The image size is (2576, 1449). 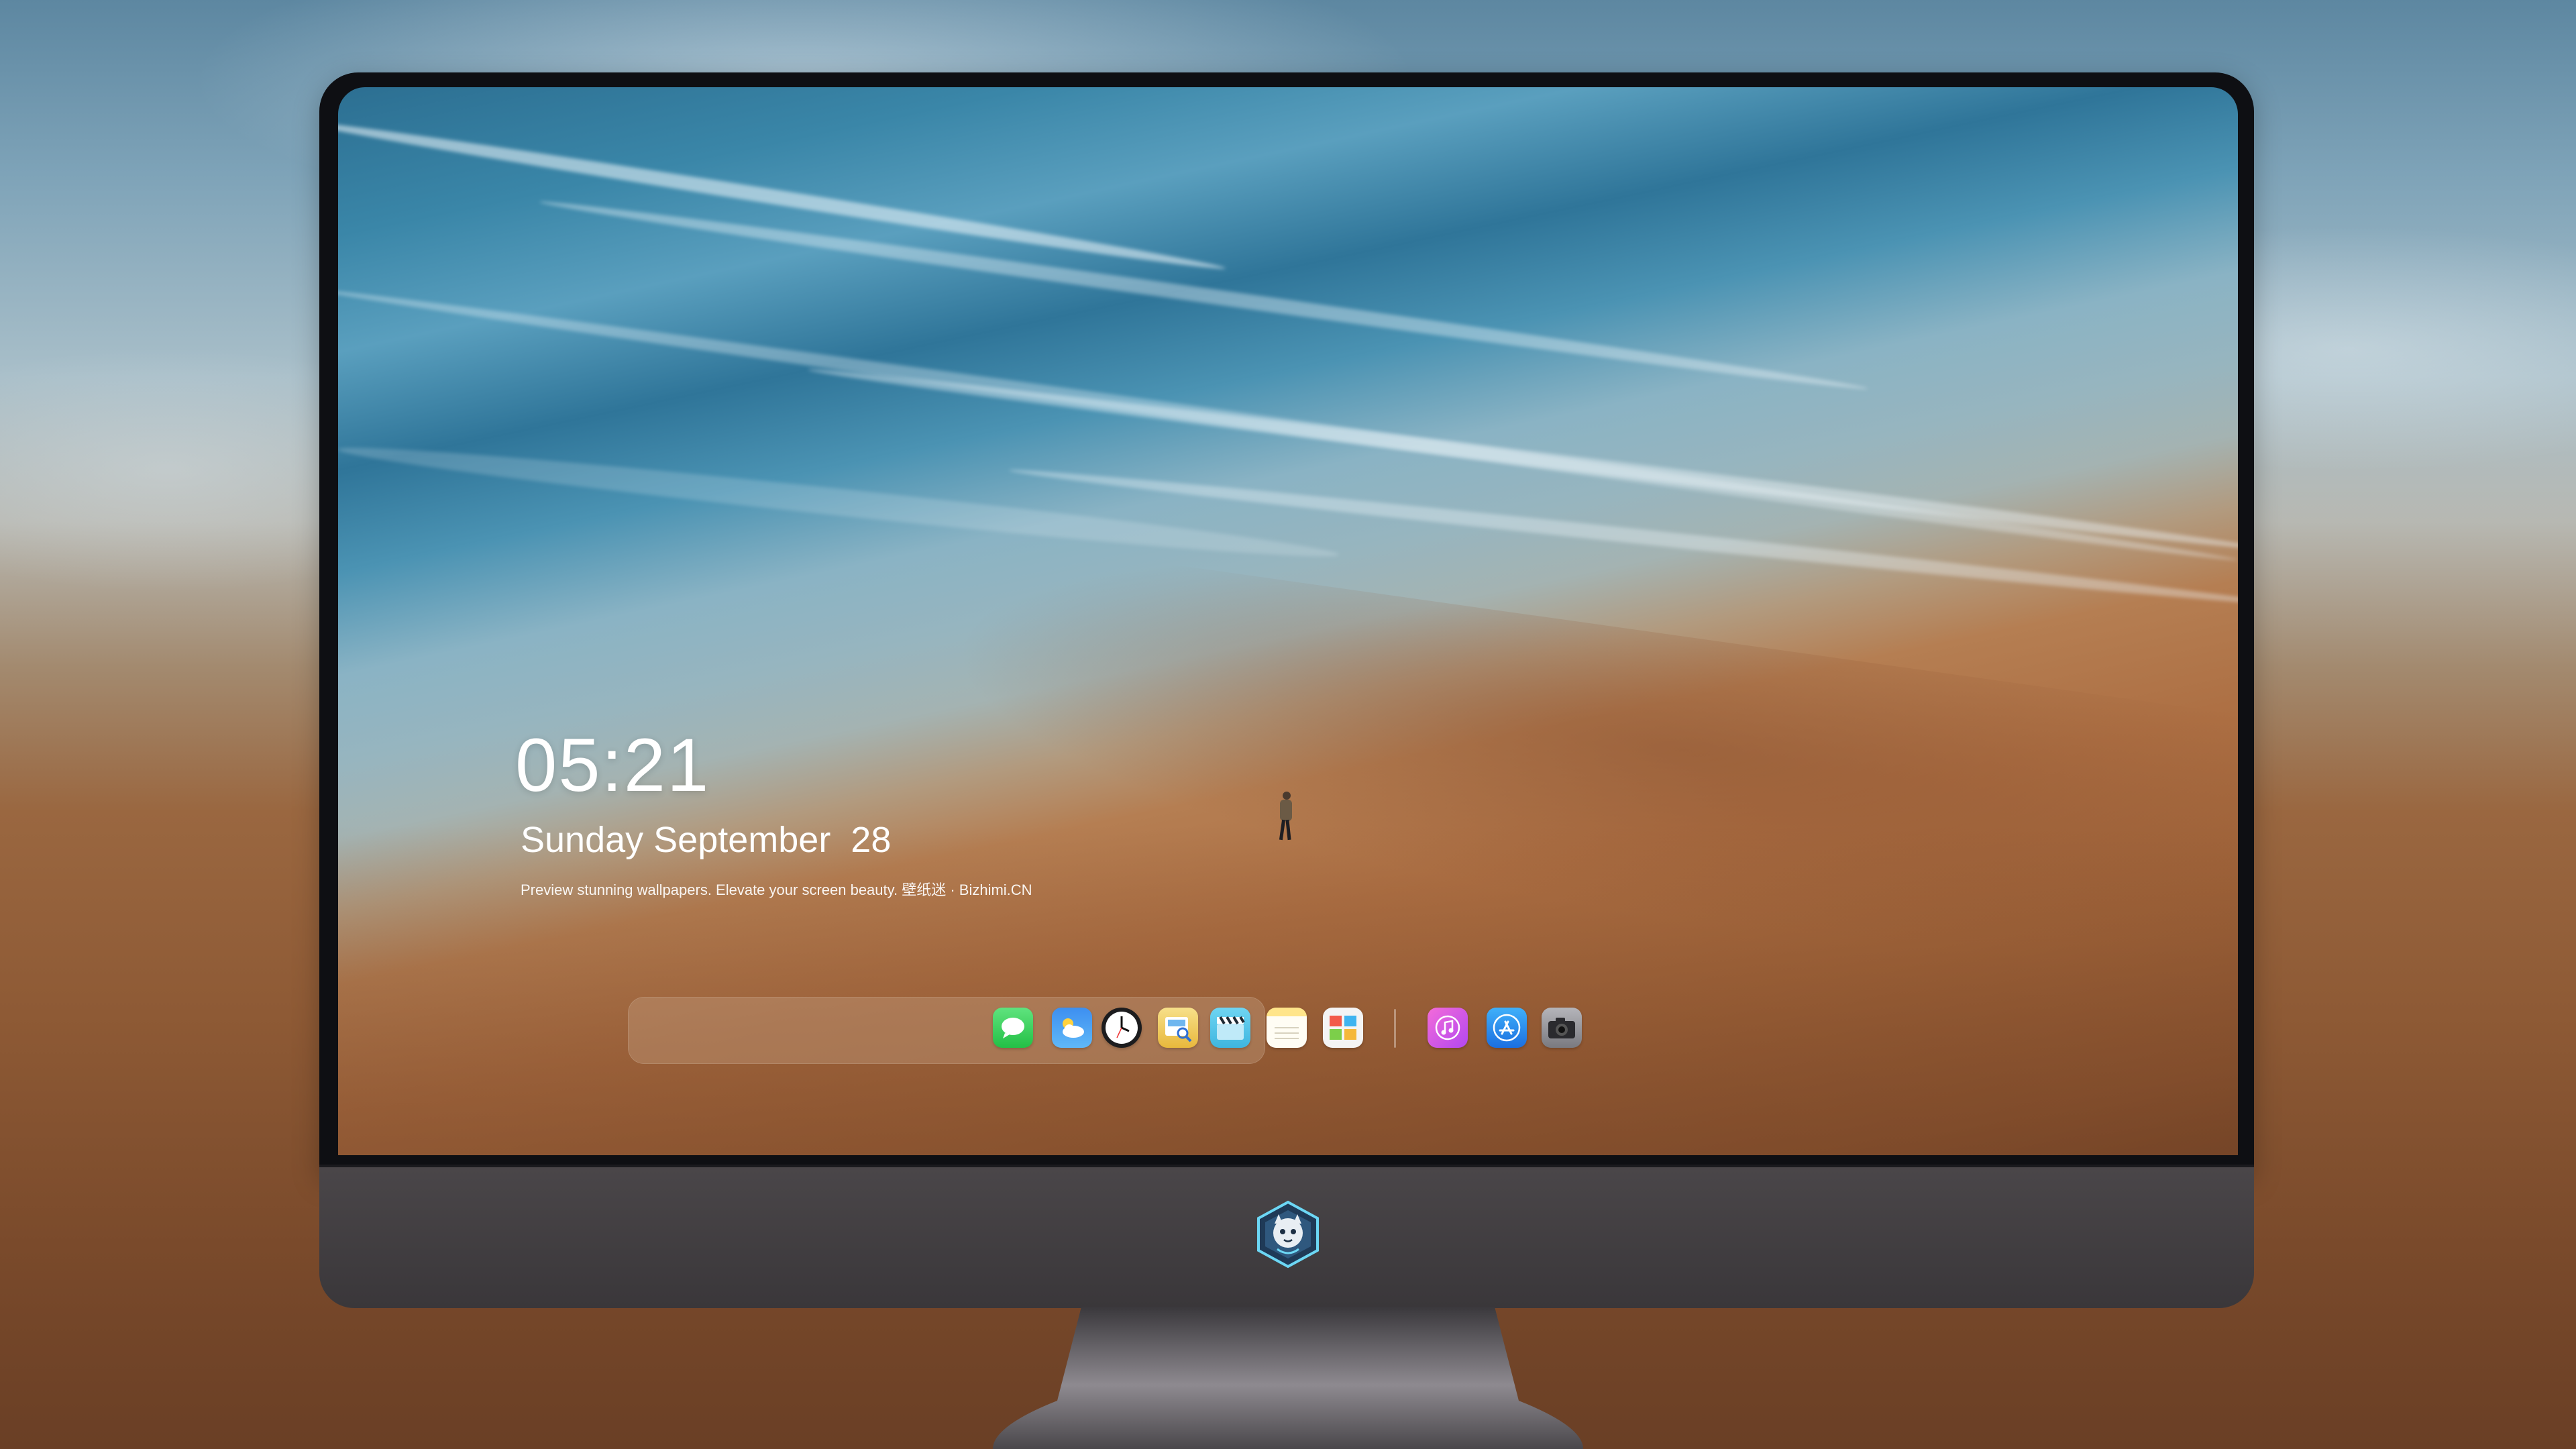 What do you see at coordinates (612, 765) in the screenshot?
I see `lockscreen-time: 05:21` at bounding box center [612, 765].